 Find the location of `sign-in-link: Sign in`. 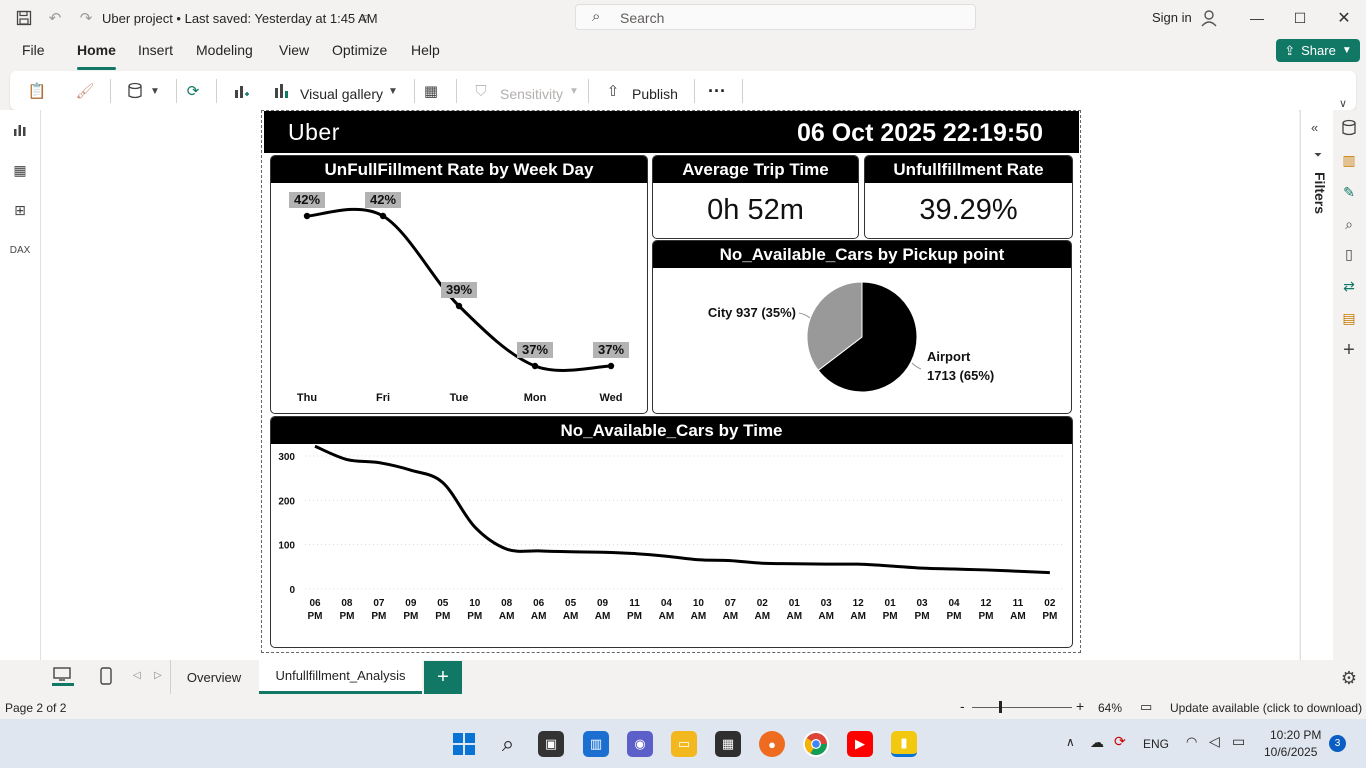

sign-in-link: Sign in is located at coordinates (1172, 17).